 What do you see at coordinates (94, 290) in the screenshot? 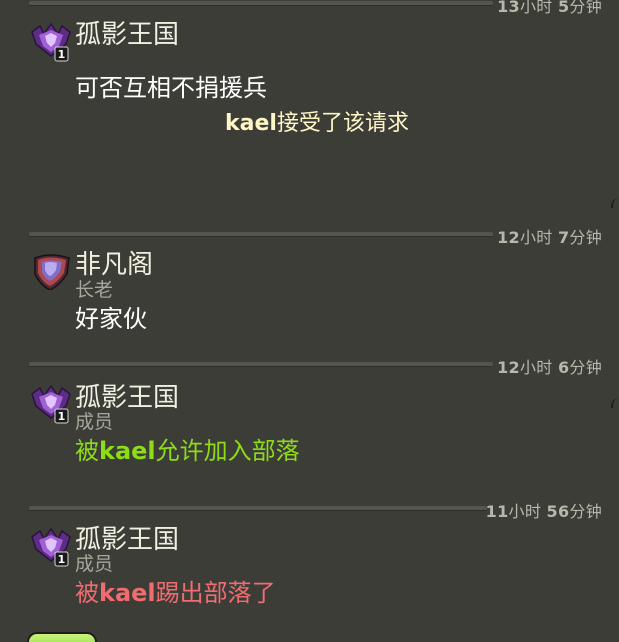
I see `author-role: 长老` at bounding box center [94, 290].